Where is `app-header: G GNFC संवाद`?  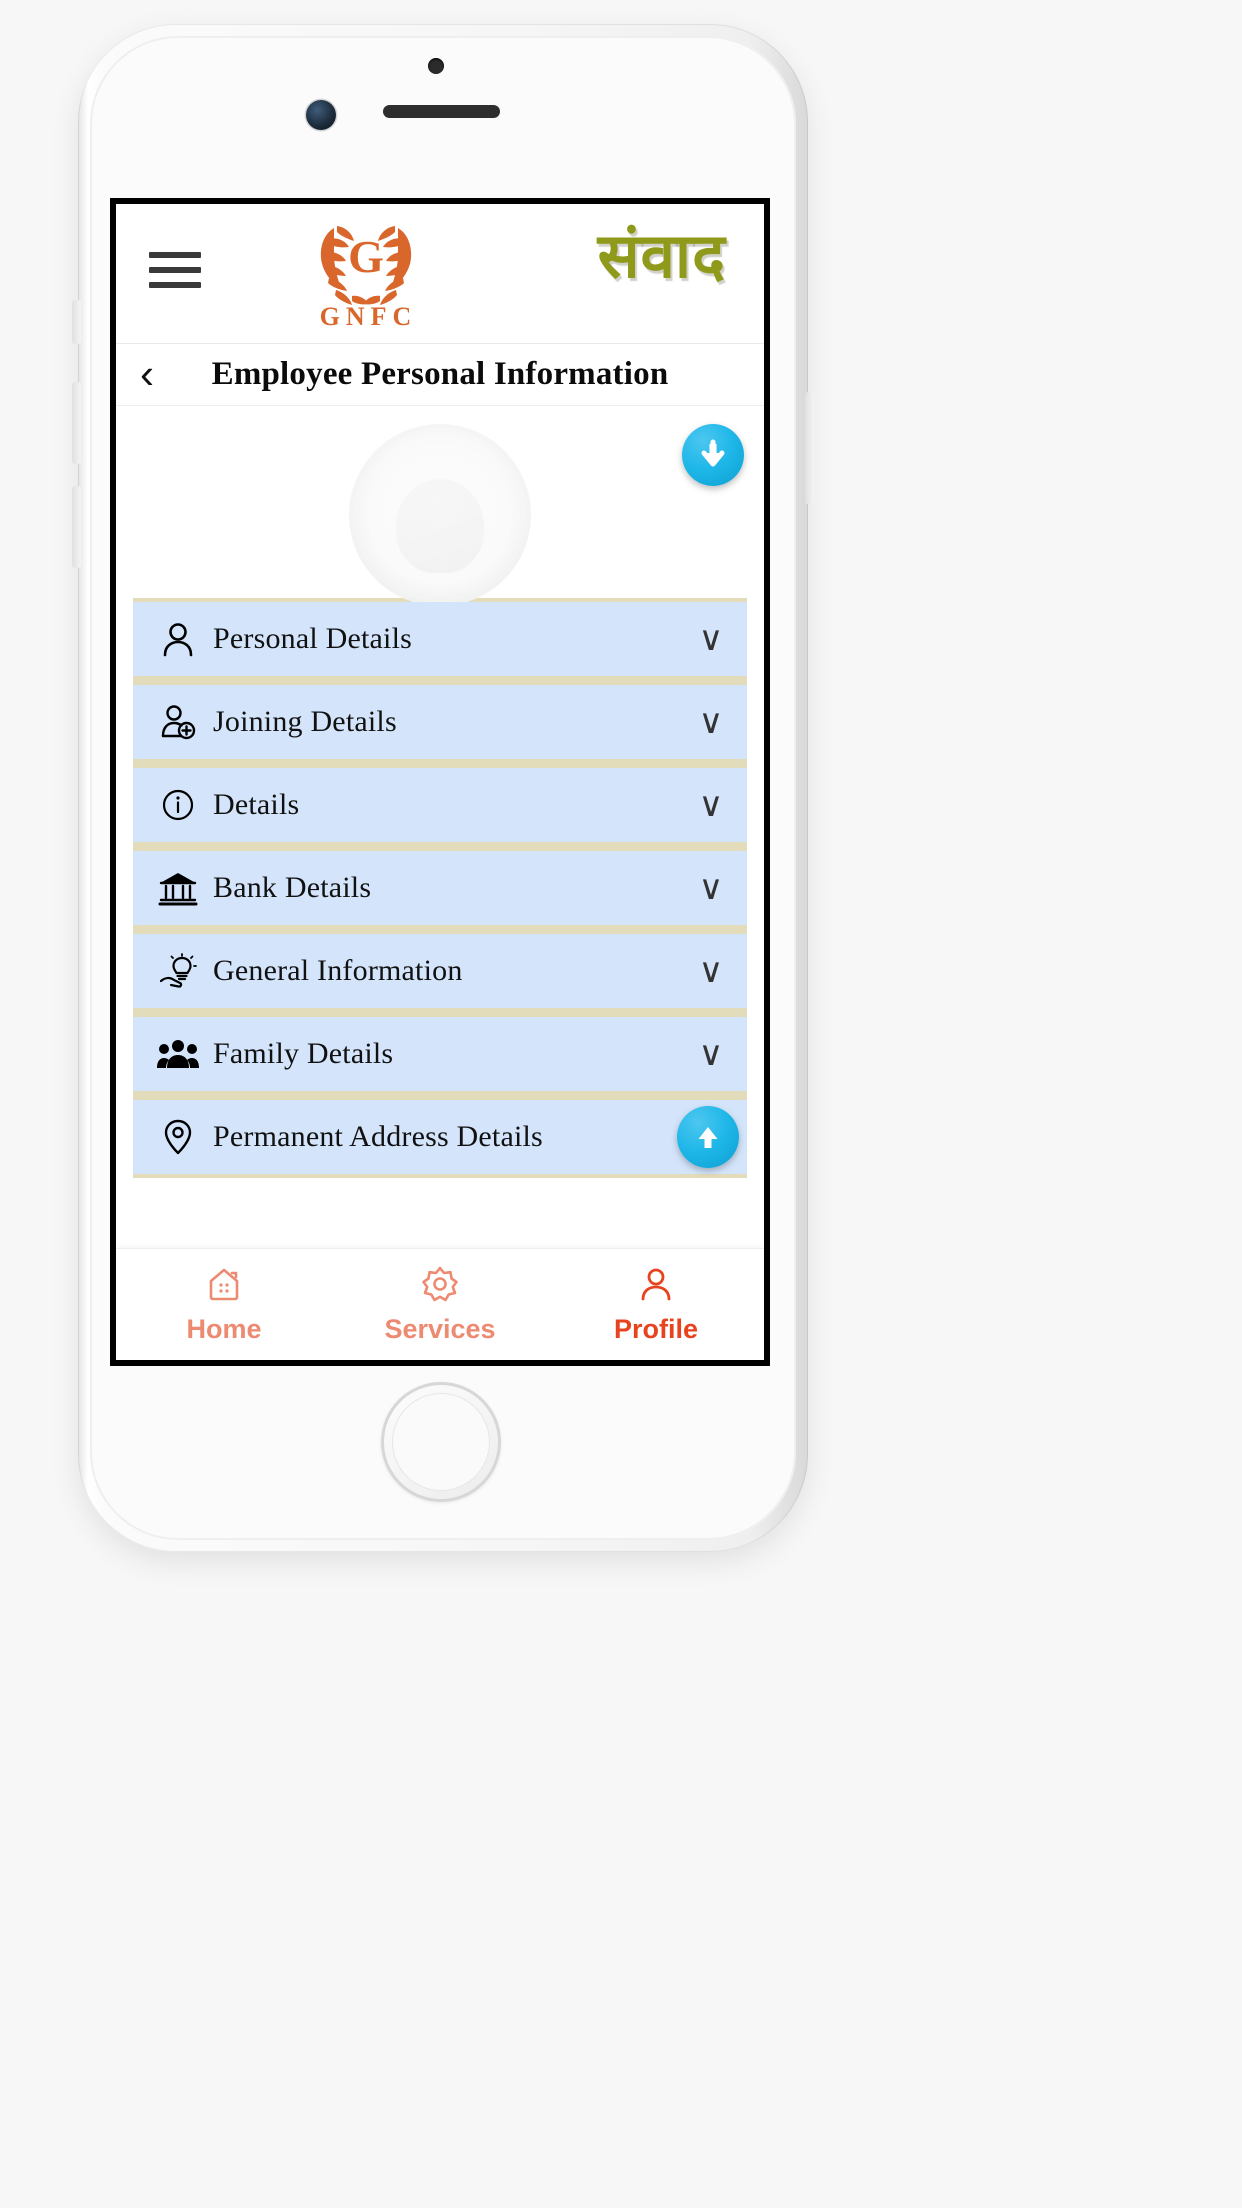 app-header: G GNFC संवाद is located at coordinates (440, 274).